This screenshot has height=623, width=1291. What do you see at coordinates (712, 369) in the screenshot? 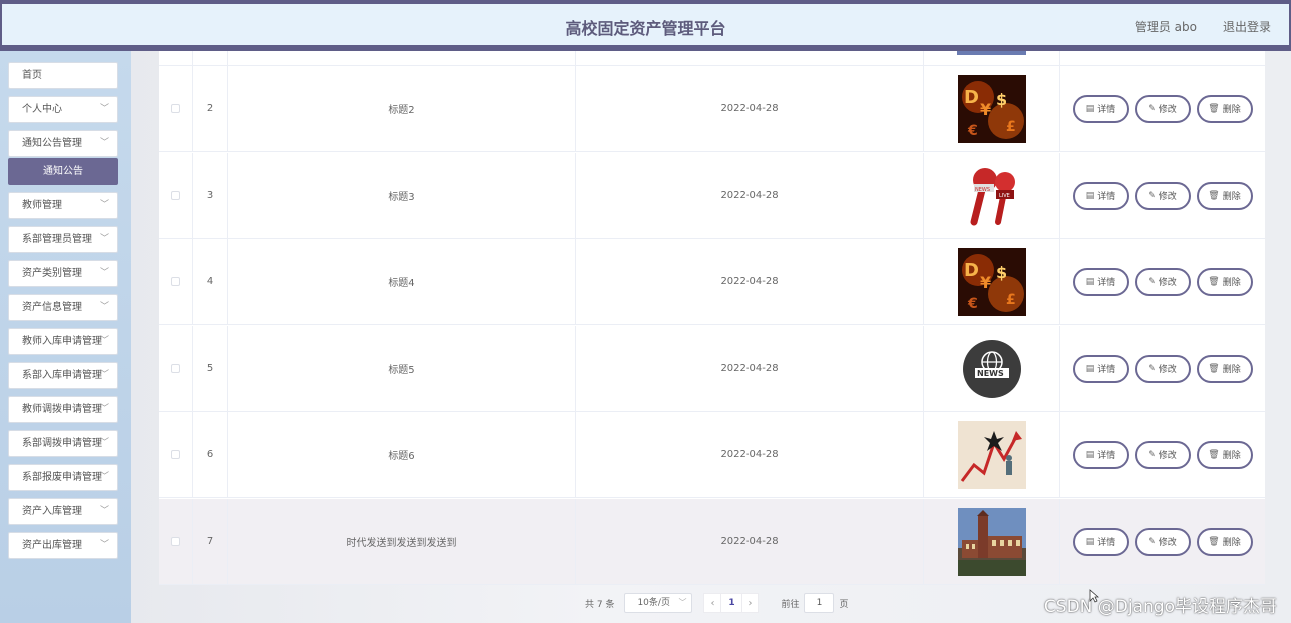
I see `table-row: 5 标题5 2022-04-28 NEWS ▤ 详情 ✎ 修改 🗑 删除` at bounding box center [712, 369].